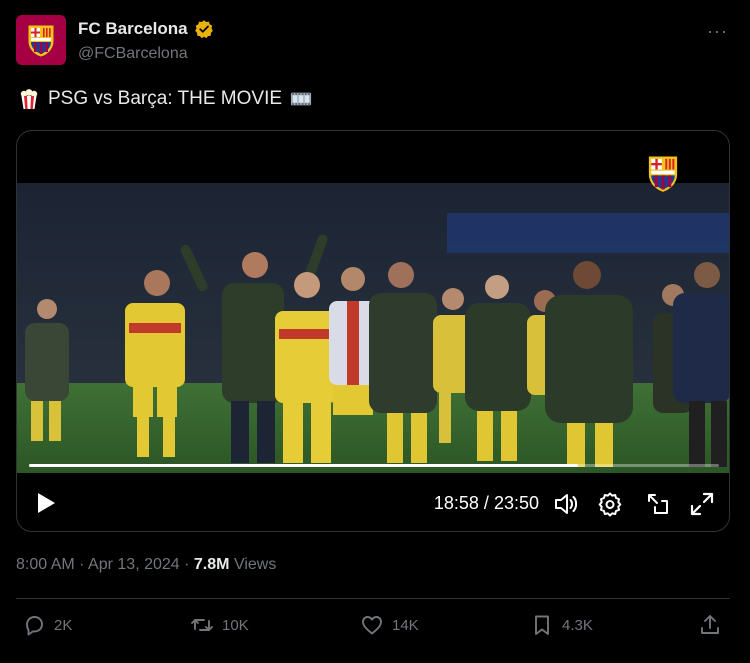 This screenshot has height=663, width=750. I want to click on like-count: 14K, so click(405, 625).